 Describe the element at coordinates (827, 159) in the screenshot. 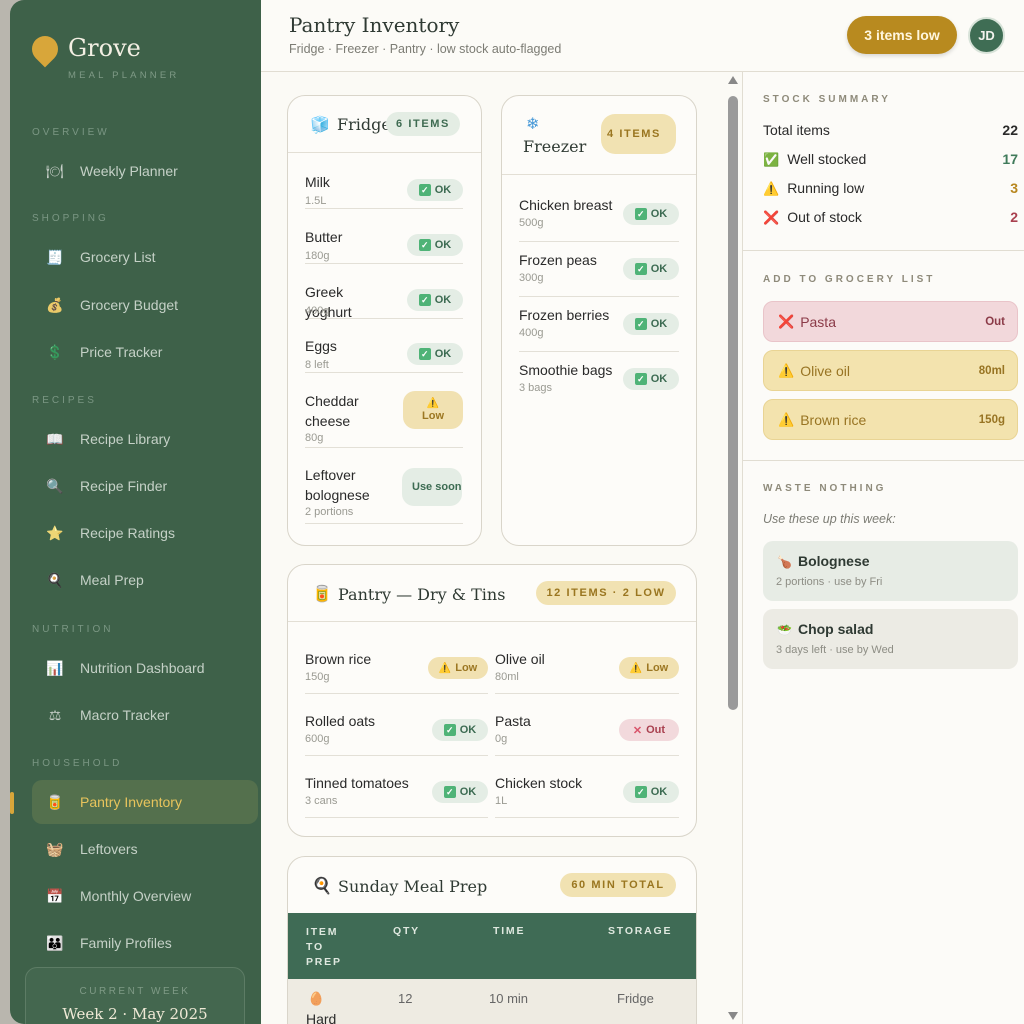

I see `summary-label-text: Well stocked` at that location.